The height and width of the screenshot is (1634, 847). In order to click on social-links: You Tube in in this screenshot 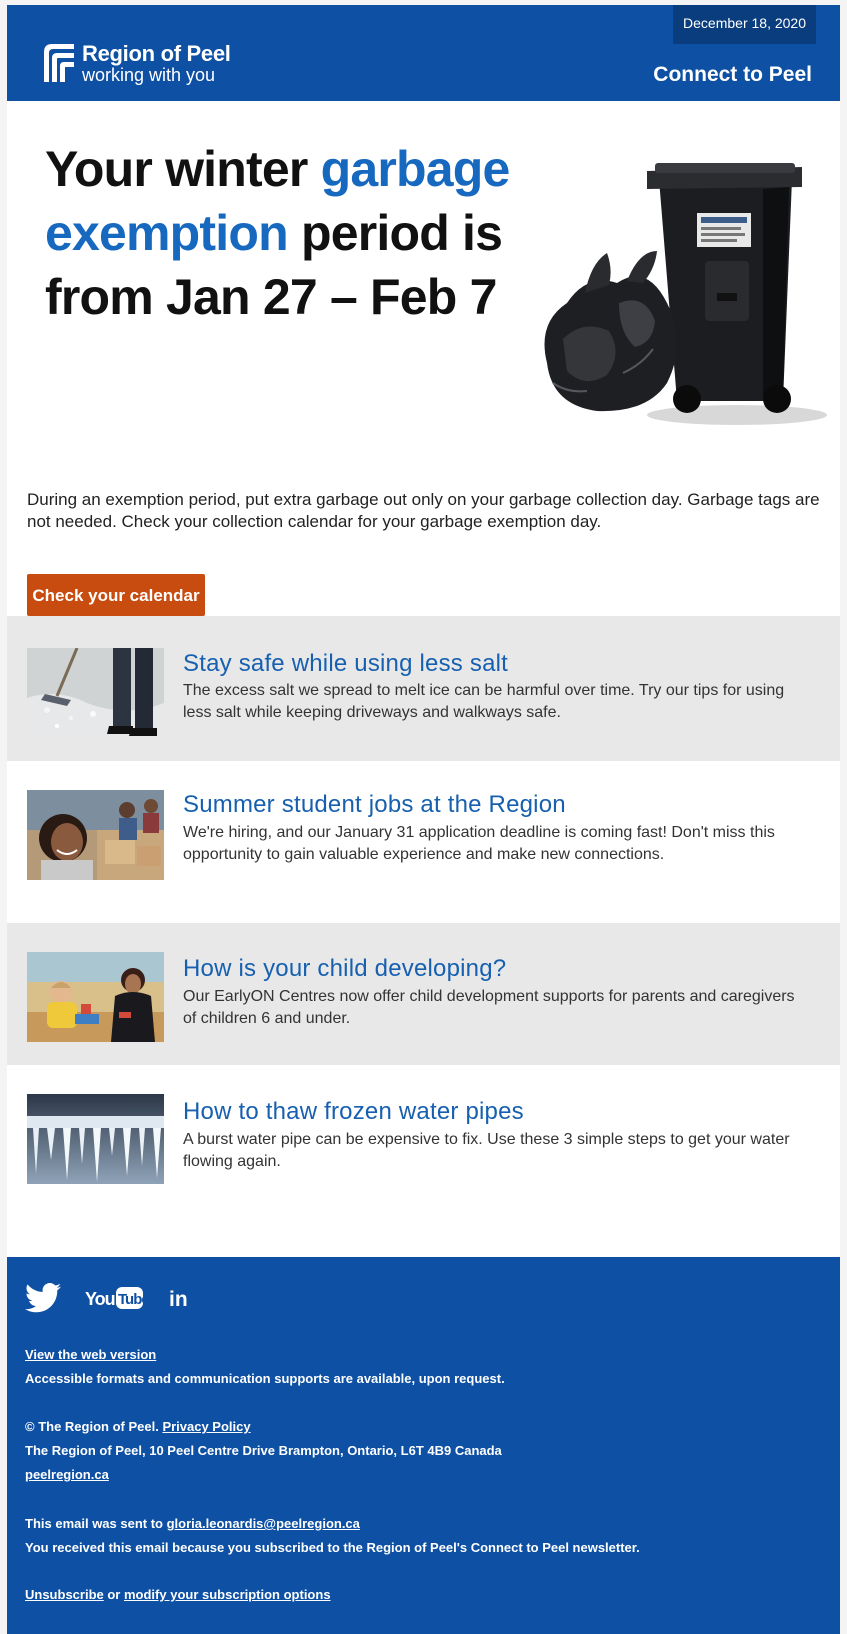, I will do `click(122, 1298)`.